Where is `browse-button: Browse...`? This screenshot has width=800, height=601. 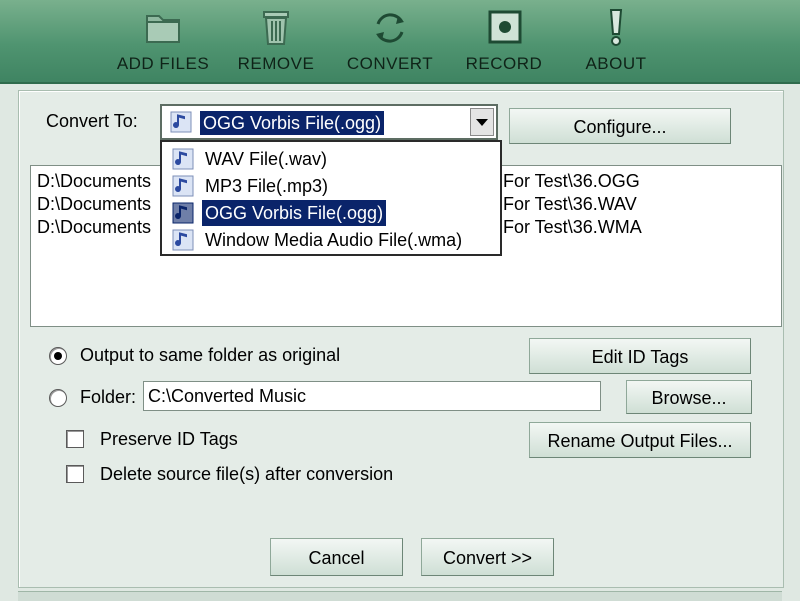
browse-button: Browse... is located at coordinates (689, 397).